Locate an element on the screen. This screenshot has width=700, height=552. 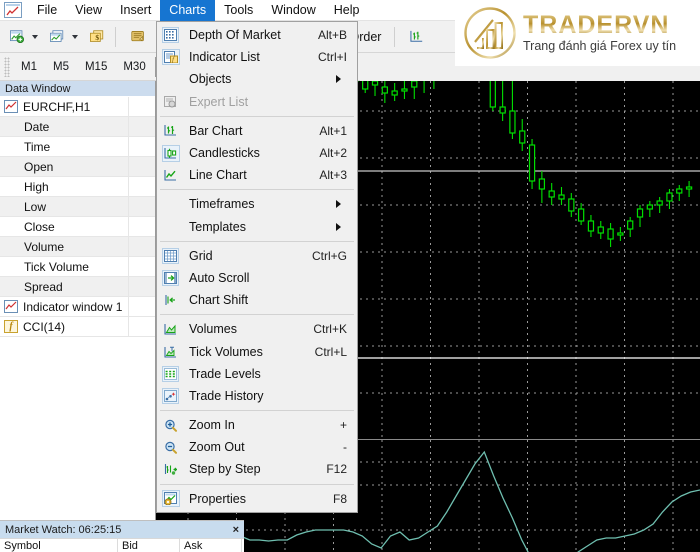
menu-insert: Insert is located at coordinates (135, 10).